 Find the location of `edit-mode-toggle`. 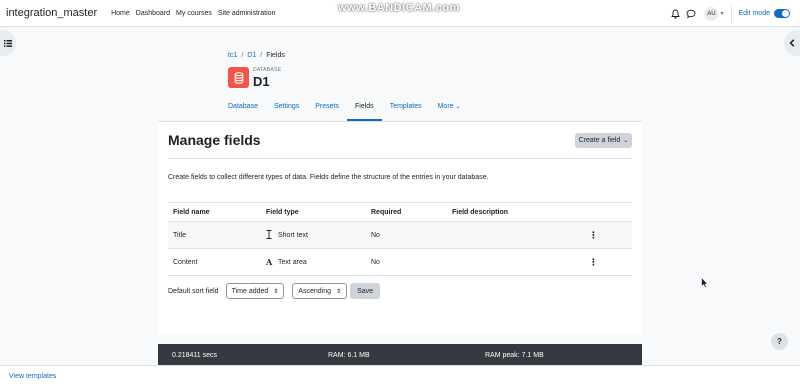

edit-mode-toggle is located at coordinates (782, 13).